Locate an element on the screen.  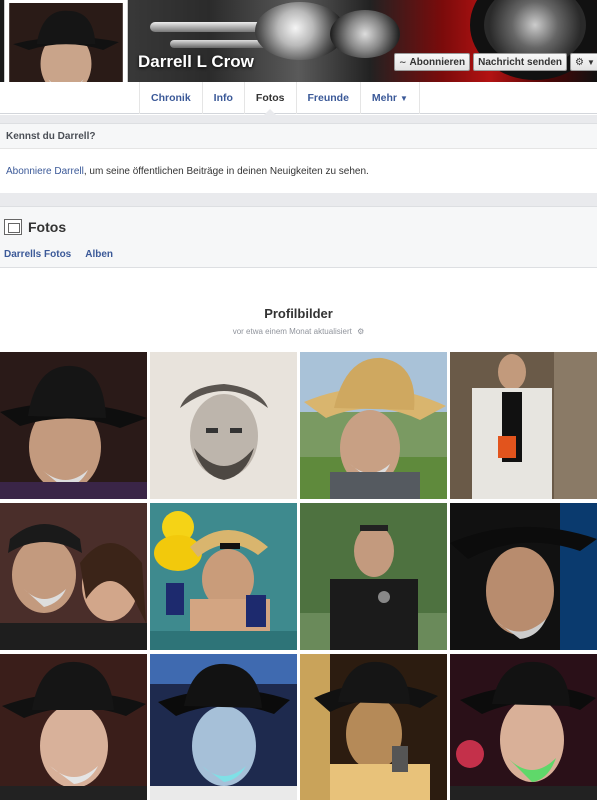
photos-header: Fotos Darrells Fotos Alben is located at coordinates (298, 237).